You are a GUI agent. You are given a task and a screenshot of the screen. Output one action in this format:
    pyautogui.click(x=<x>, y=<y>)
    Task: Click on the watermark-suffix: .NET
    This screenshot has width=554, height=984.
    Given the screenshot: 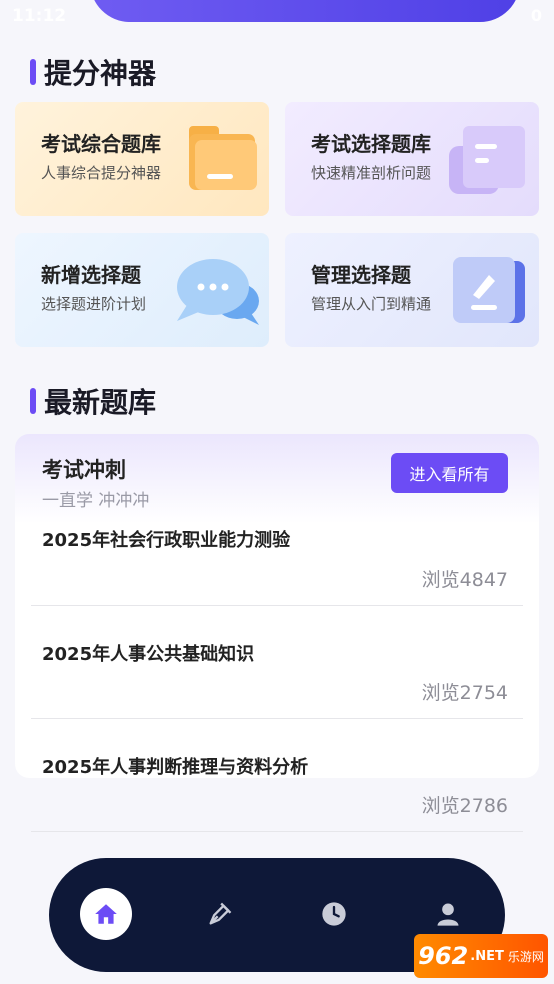 What is the action you would take?
    pyautogui.click(x=487, y=956)
    